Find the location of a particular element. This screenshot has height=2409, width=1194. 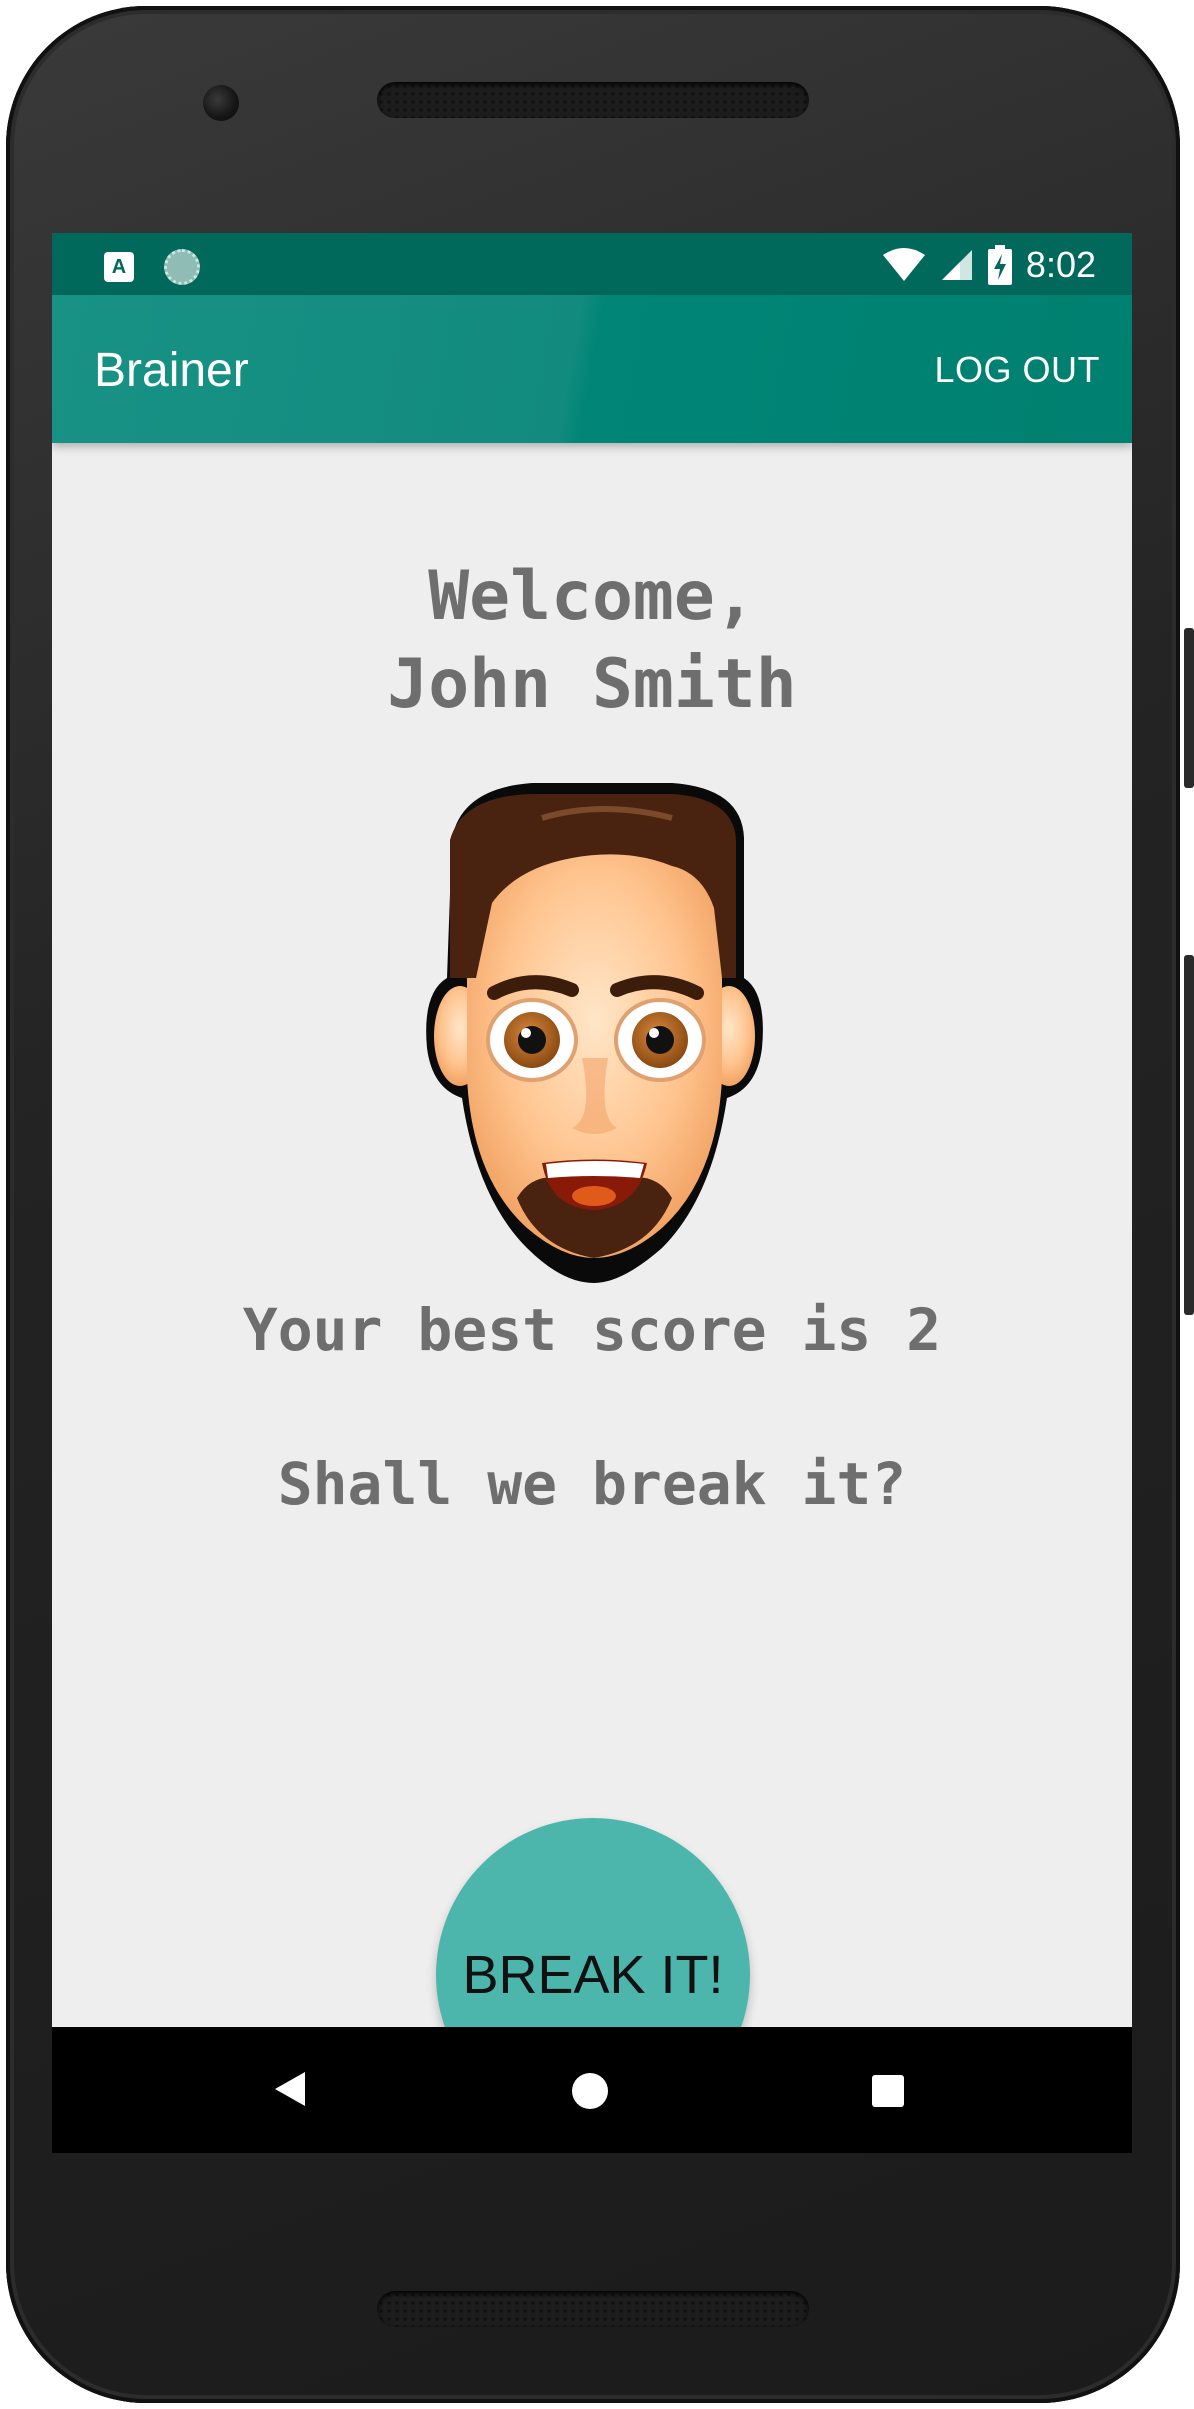

logout-button: LOG OUT is located at coordinates (1017, 370).